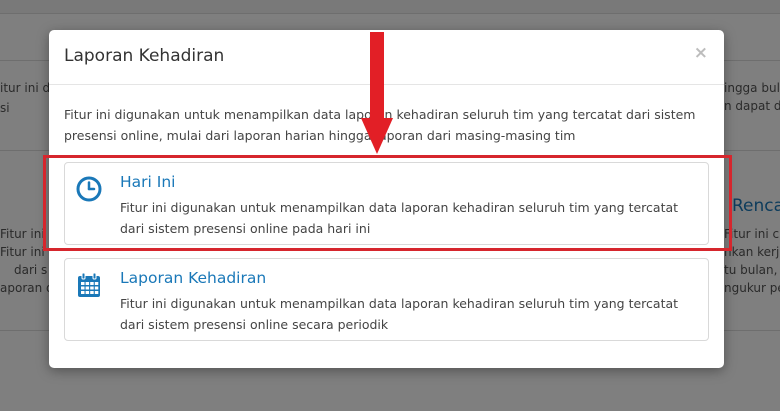  What do you see at coordinates (148, 182) in the screenshot?
I see `option-title: Hari Ini` at bounding box center [148, 182].